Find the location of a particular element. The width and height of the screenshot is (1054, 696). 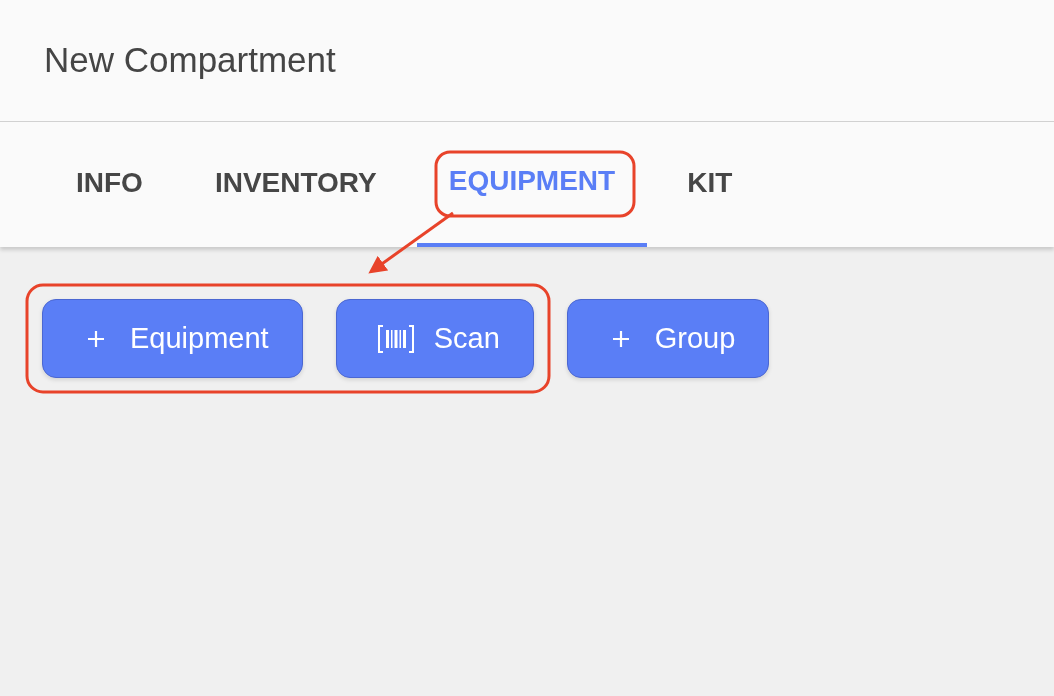

page-title: New Compartment is located at coordinates (190, 59).